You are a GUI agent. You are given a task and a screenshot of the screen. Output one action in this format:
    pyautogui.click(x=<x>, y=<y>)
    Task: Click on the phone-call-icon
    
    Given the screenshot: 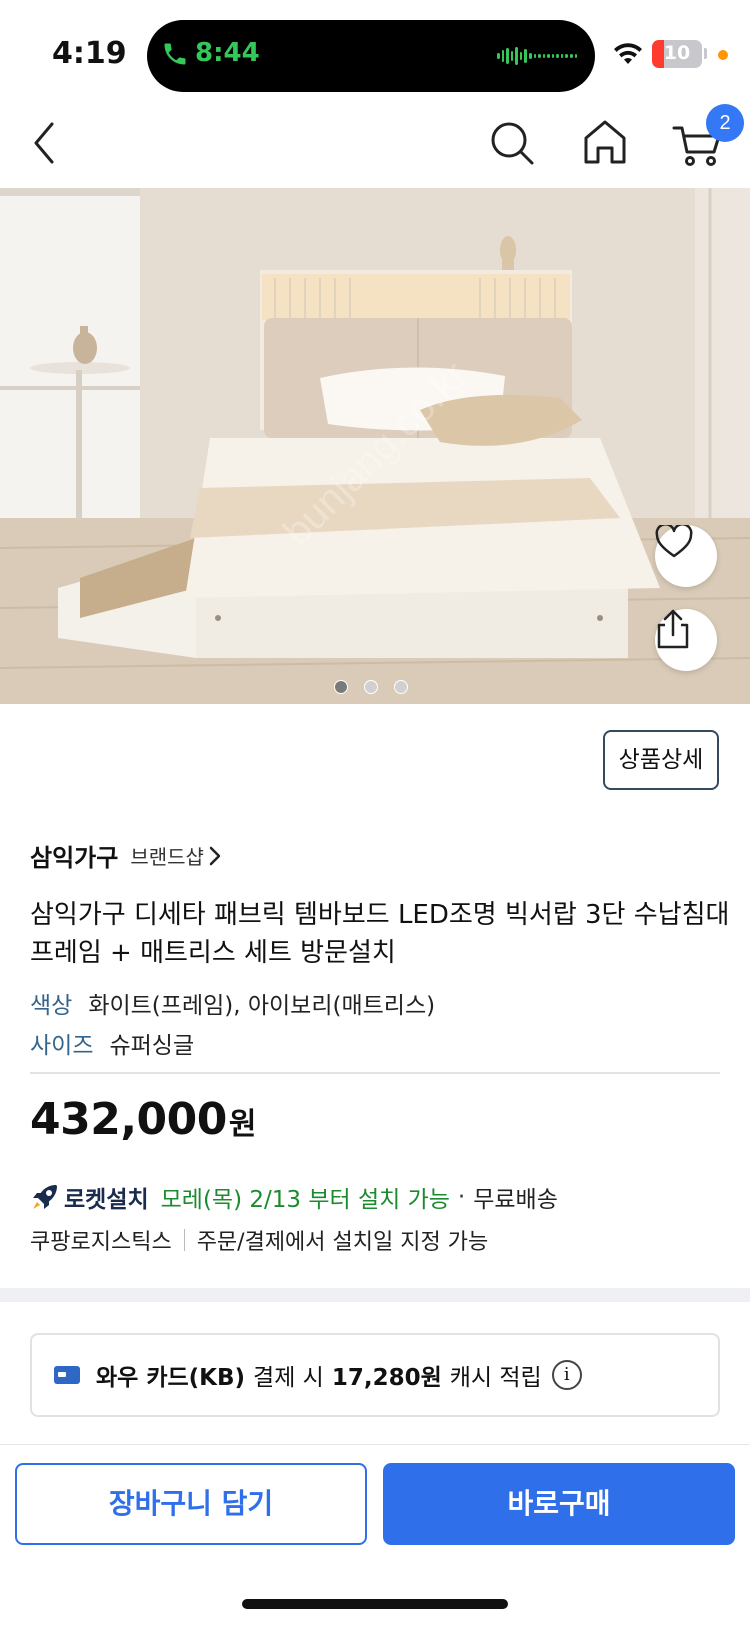 What is the action you would take?
    pyautogui.click(x=175, y=54)
    